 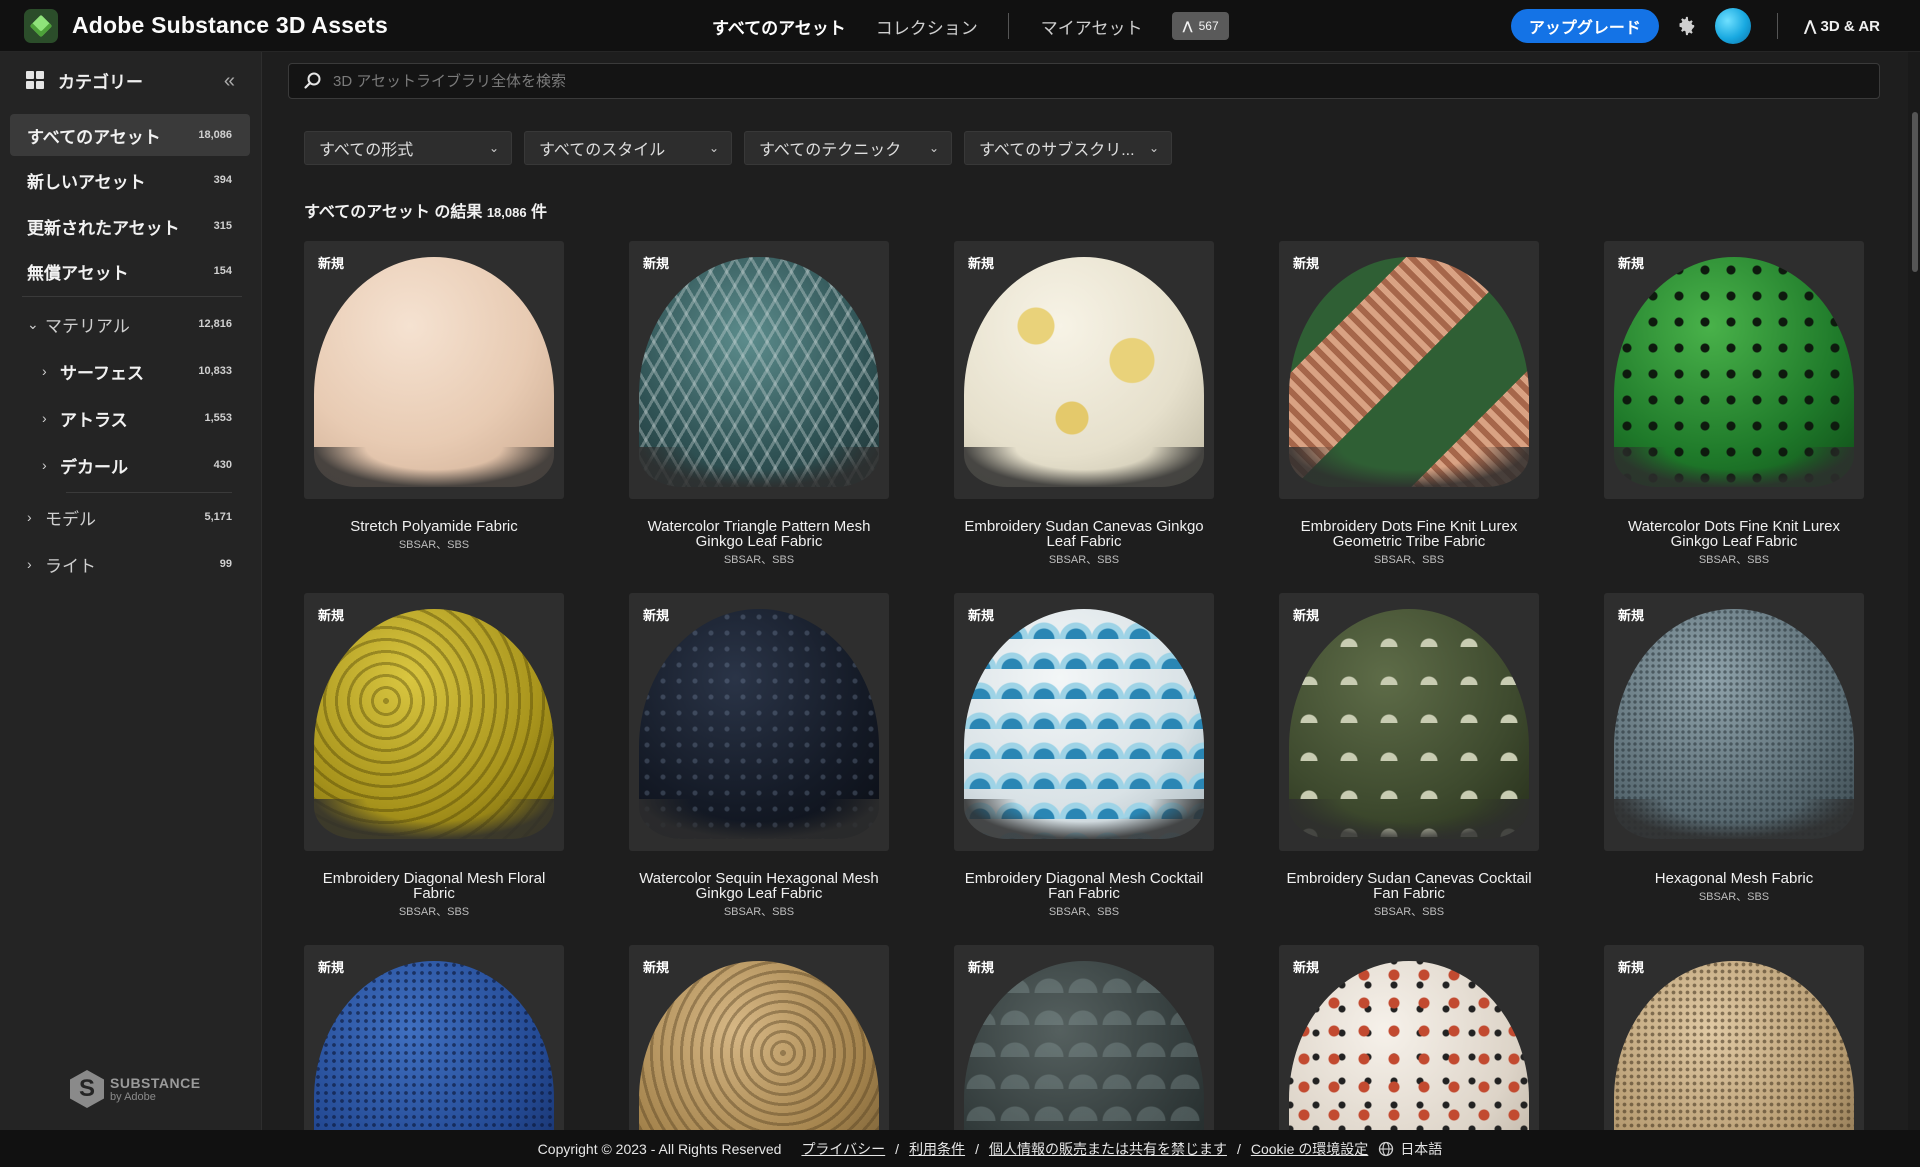 What do you see at coordinates (1068, 148) in the screenshot?
I see `filter-subscription-dropdown: すべてのサブスクリ... ⌄` at bounding box center [1068, 148].